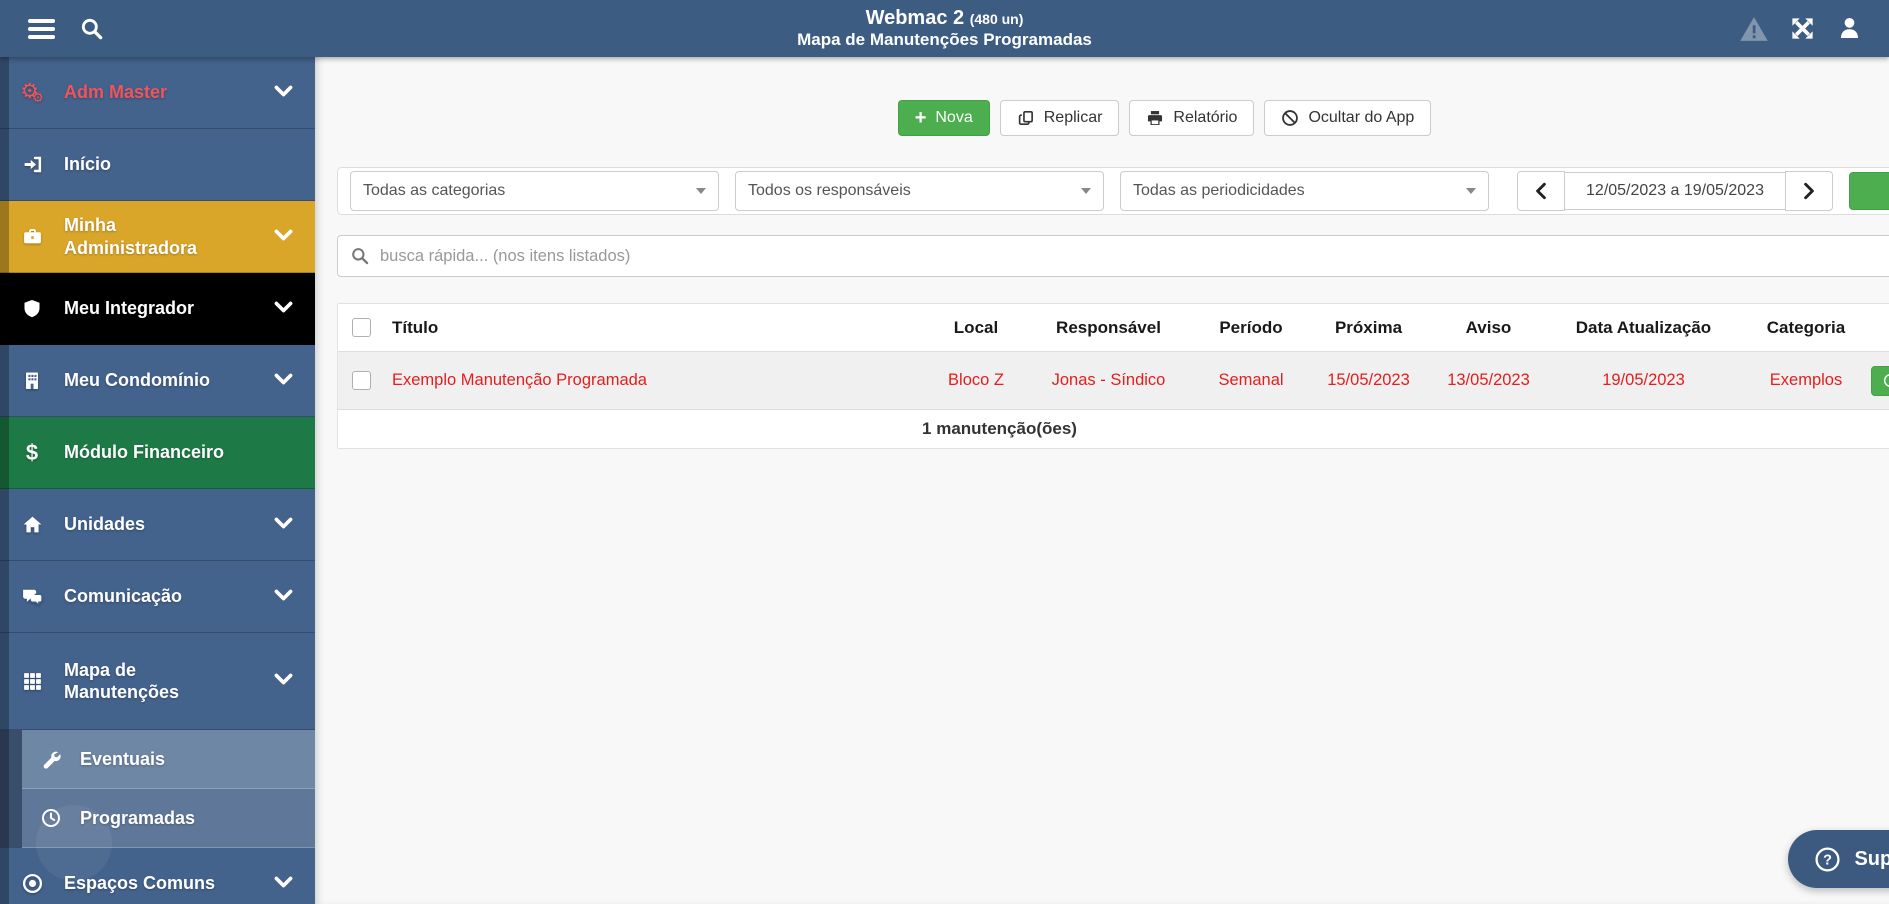 The height and width of the screenshot is (904, 1889). I want to click on periodicidades-select: Todas as periodicidades, so click(1304, 191).